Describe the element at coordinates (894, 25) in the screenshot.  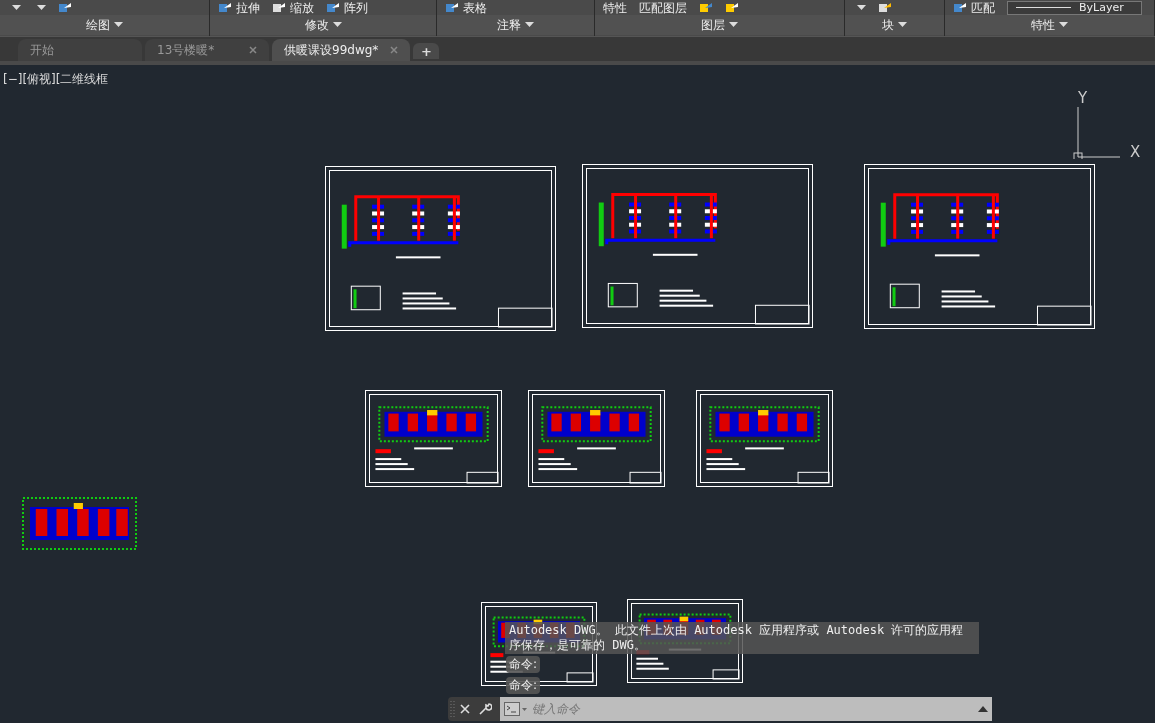
I see `panel-title-button: 块` at that location.